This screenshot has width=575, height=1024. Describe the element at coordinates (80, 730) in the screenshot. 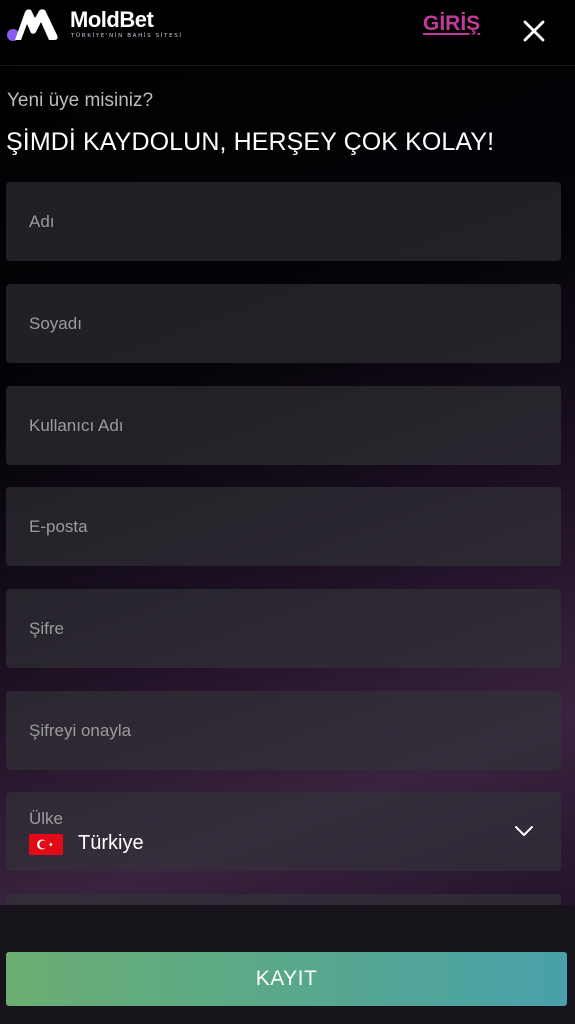

I see `password-confirm-placeholder: Şifreyi onayla` at that location.